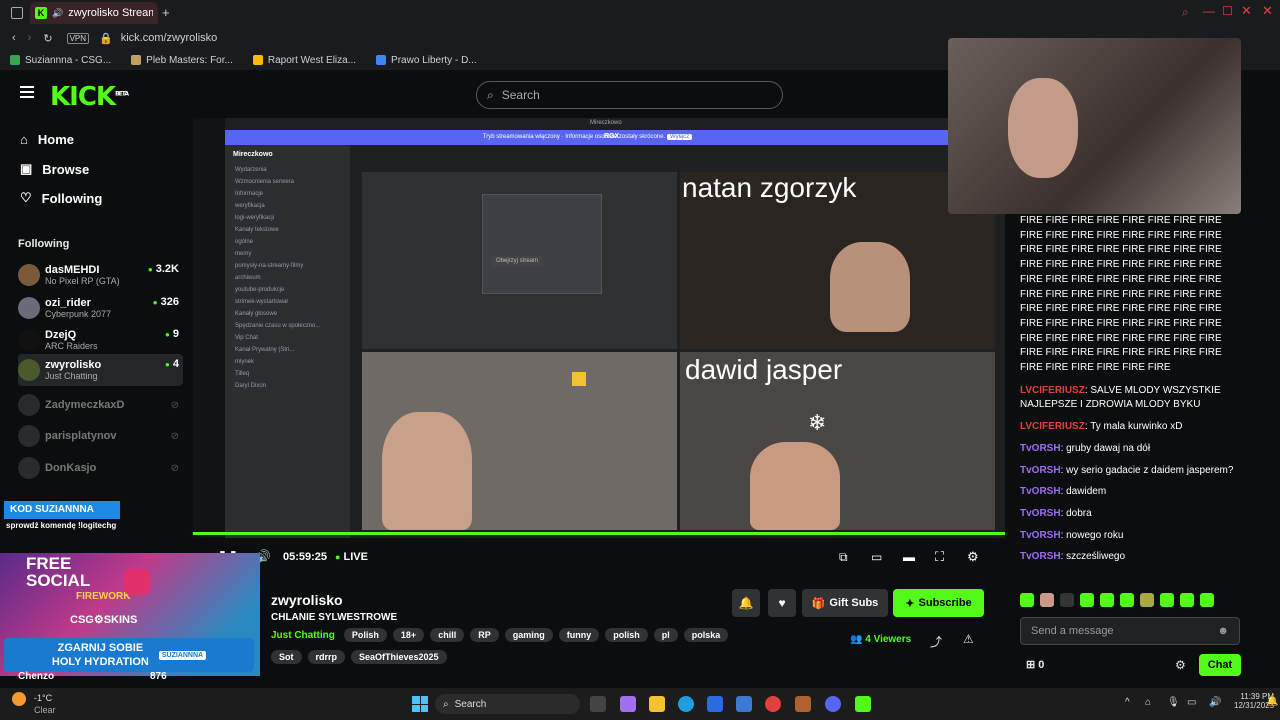  Describe the element at coordinates (598, 704) in the screenshot. I see `task-view-icon` at that location.